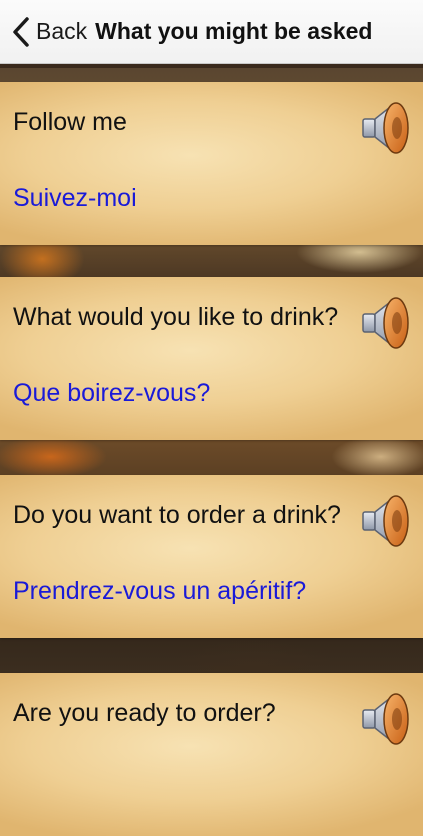 This screenshot has height=836, width=423. I want to click on back-button: Back, so click(48, 32).